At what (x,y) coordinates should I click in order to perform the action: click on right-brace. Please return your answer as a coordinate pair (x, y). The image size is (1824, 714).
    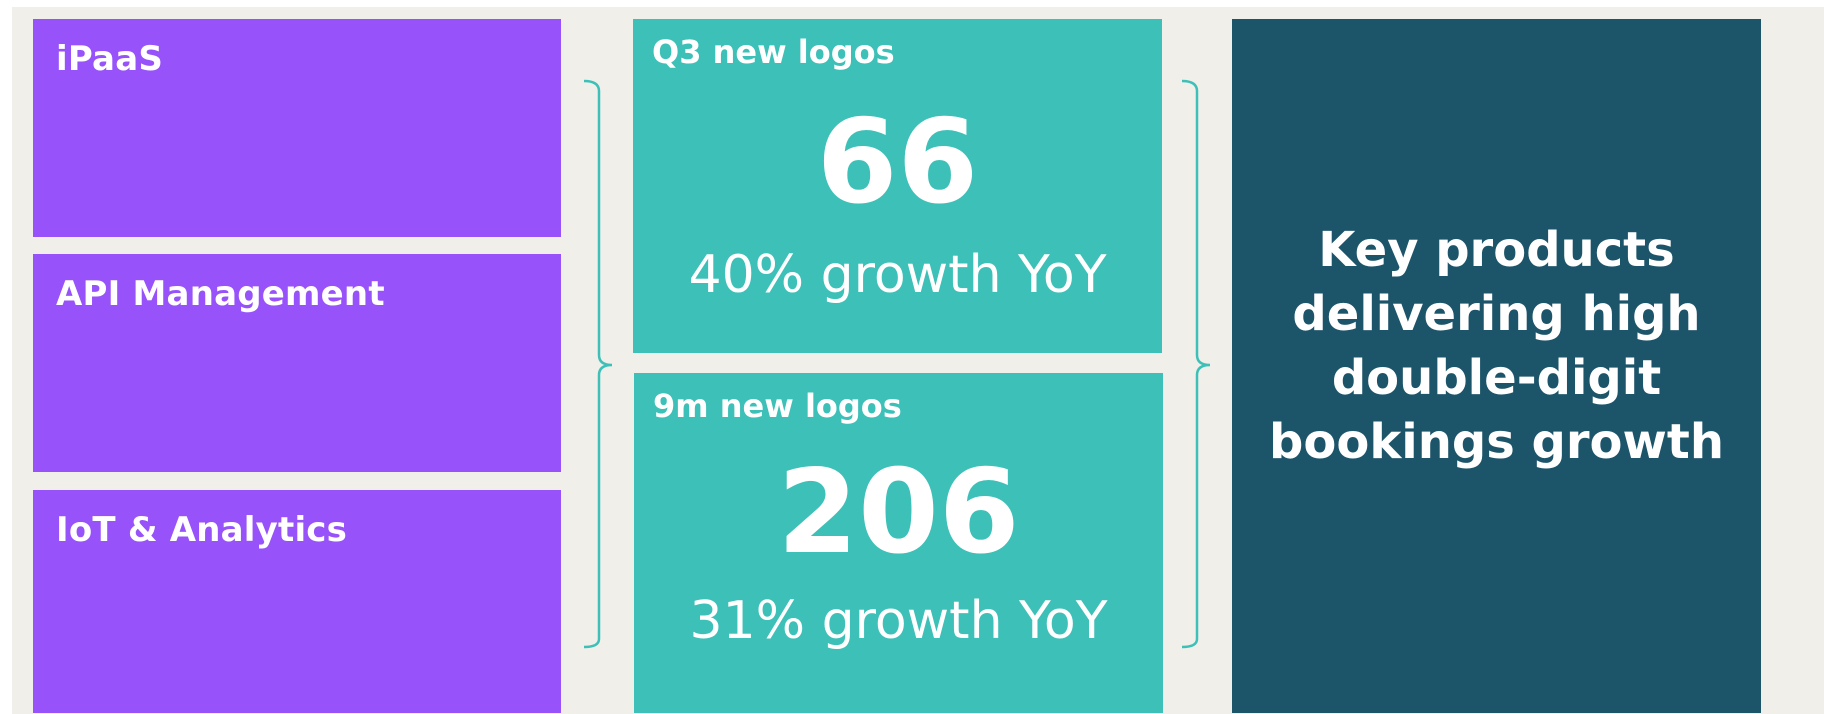
    Looking at the image, I should click on (1196, 364).